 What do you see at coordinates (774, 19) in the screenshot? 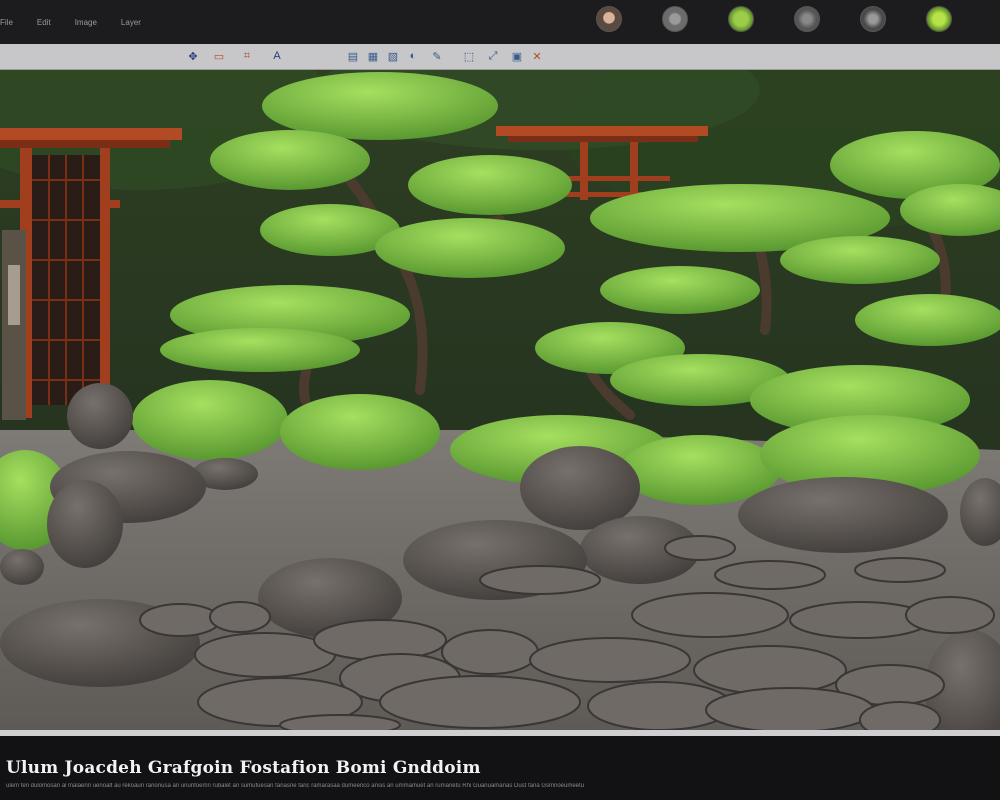
I see `thumbnail-strip` at bounding box center [774, 19].